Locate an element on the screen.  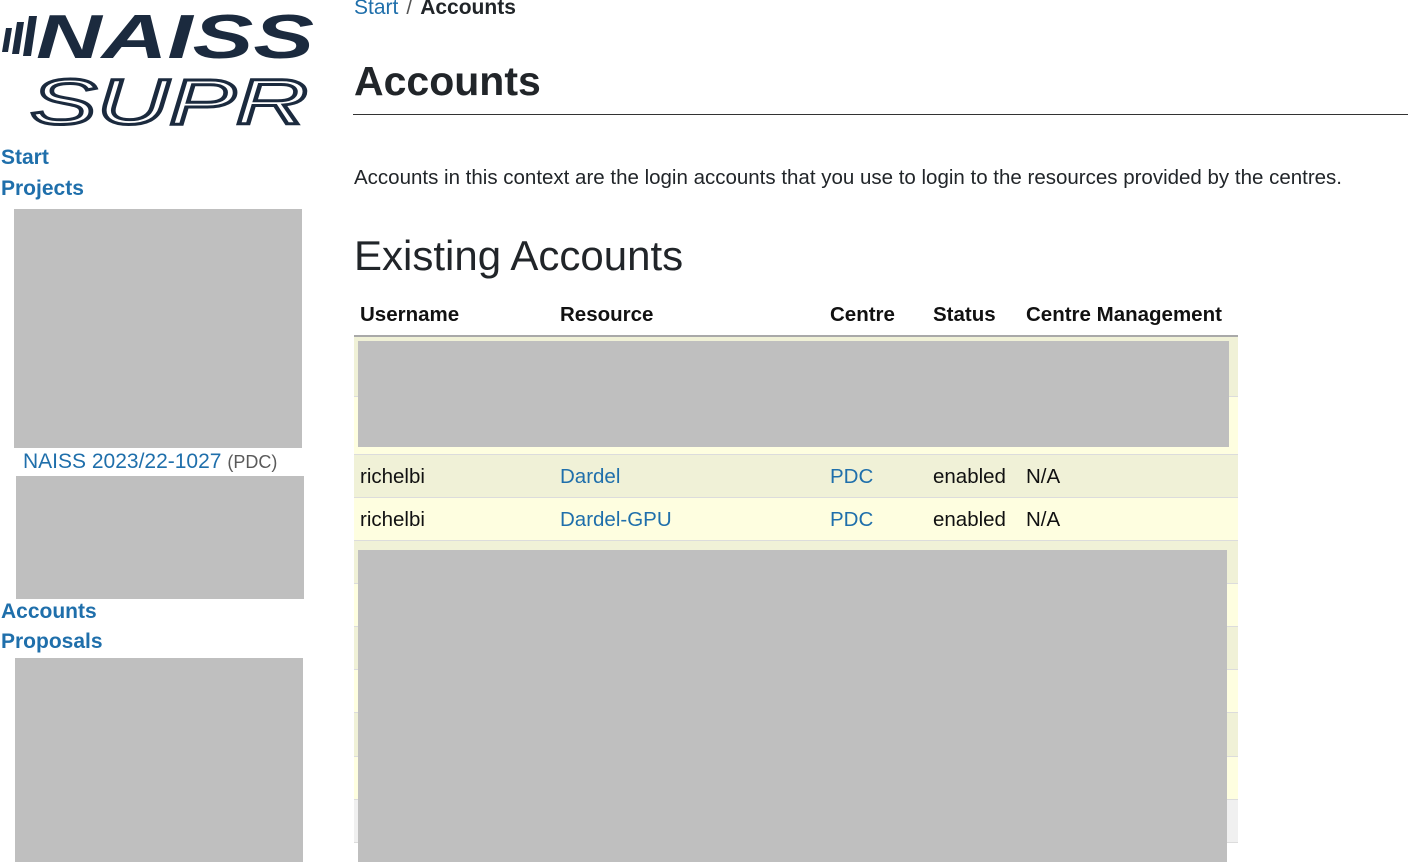
logo-graphic: NAISS SUPR is located at coordinates (158, 71).